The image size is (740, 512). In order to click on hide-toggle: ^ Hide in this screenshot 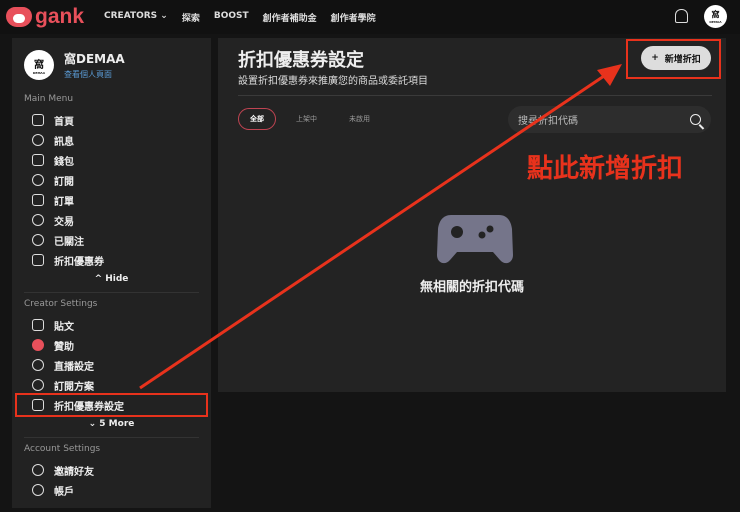, I will do `click(111, 279)`.